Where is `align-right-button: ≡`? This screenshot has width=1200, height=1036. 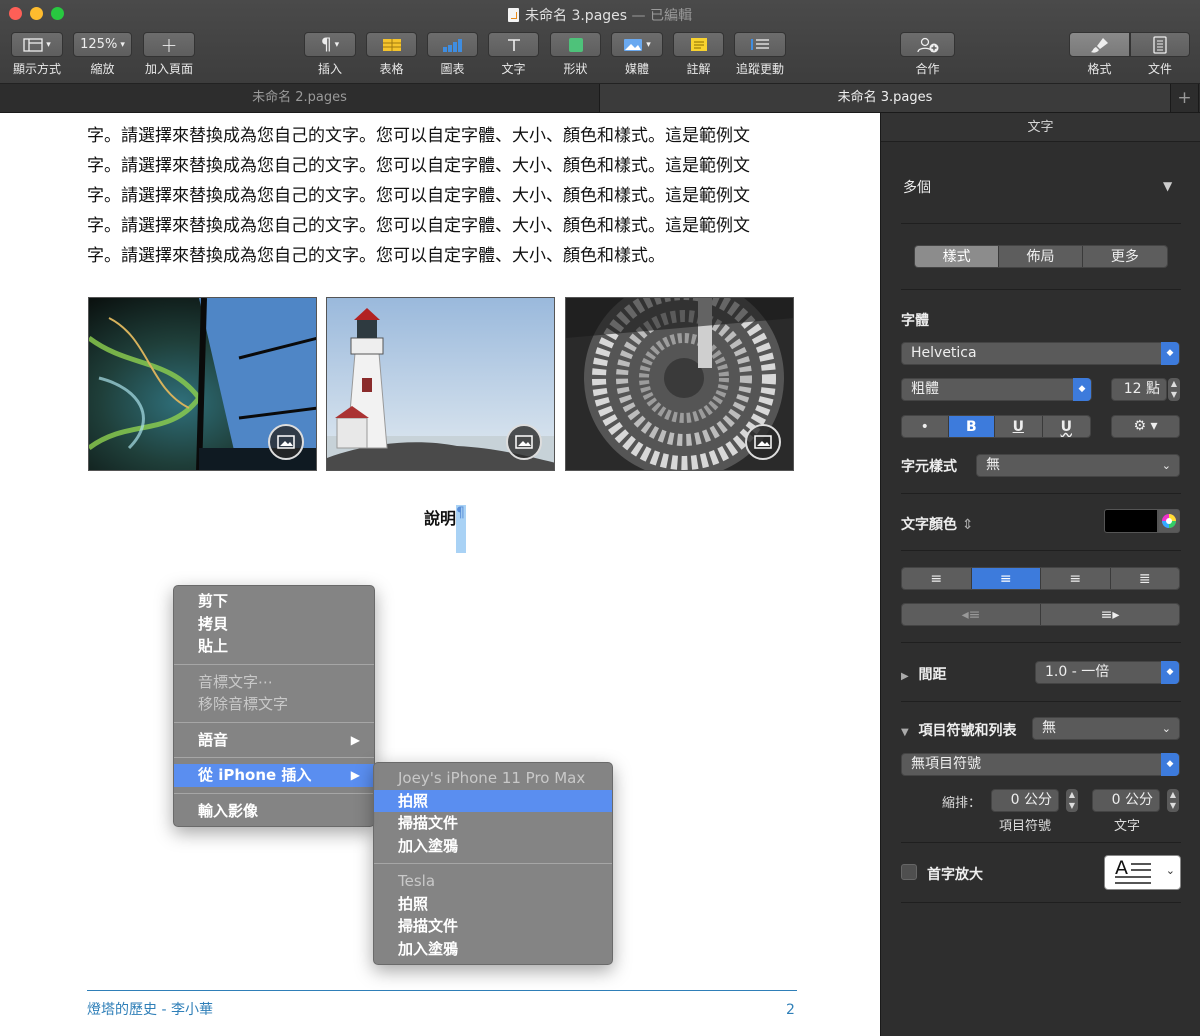
align-right-button: ≡ is located at coordinates (1076, 578).